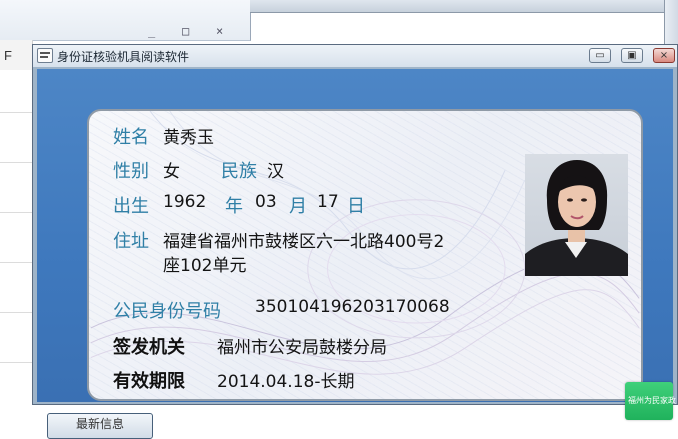 The image size is (678, 439). I want to click on address-line-1: 福建省福州市鼓楼区六一北路400号2, so click(304, 242).